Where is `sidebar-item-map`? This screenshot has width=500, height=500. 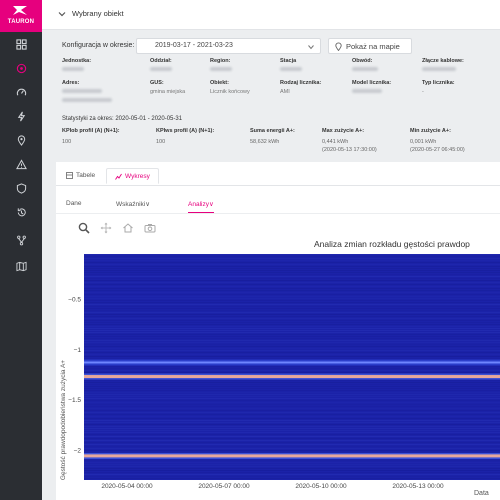
sidebar-item-map is located at coordinates (21, 266).